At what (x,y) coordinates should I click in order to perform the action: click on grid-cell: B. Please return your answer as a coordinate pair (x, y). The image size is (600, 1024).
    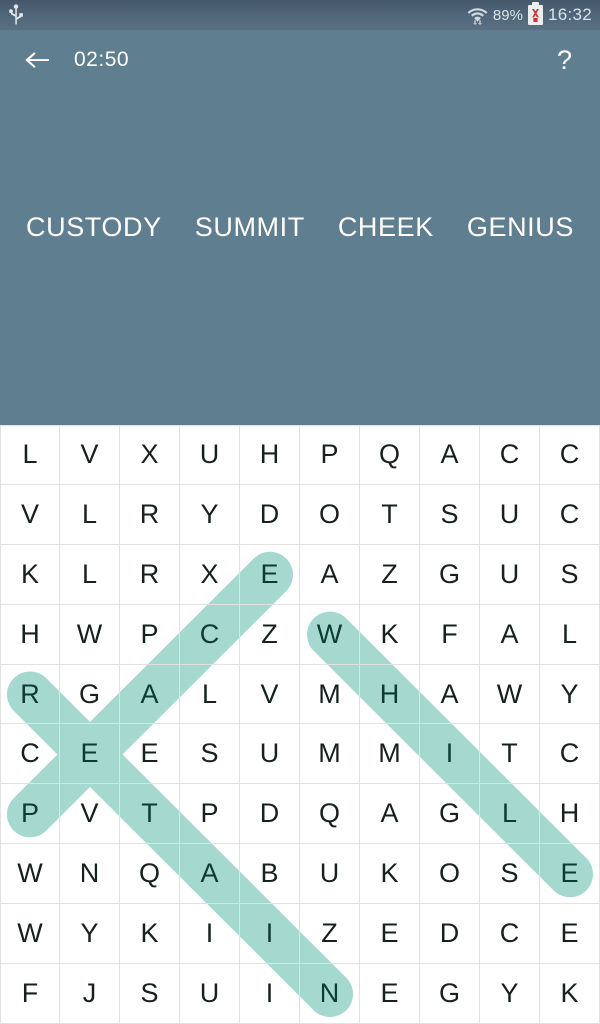
    Looking at the image, I should click on (270, 874).